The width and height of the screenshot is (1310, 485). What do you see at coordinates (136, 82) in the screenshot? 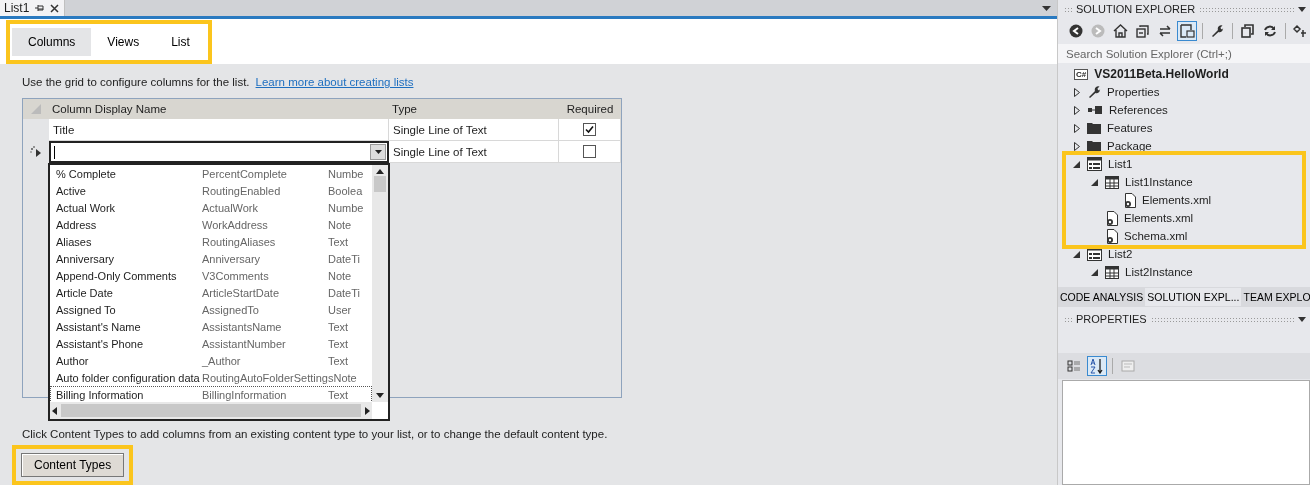
I see `instruction-text: Use the grid to configure columns for the list.` at bounding box center [136, 82].